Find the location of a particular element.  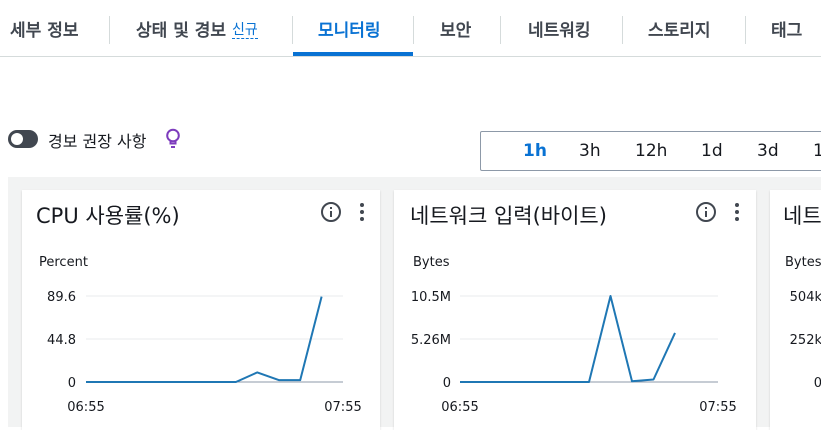

network-out-chart: 504k 252k 0 is located at coordinates (805, 340).